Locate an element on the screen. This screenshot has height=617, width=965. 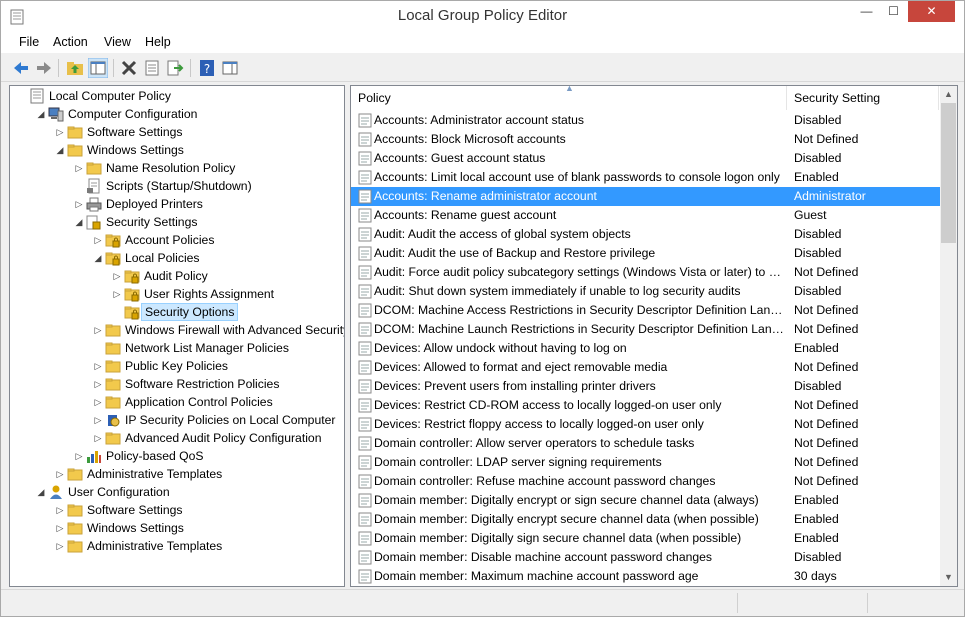
show-hide-console-tree-button is located at coordinates (98, 68).